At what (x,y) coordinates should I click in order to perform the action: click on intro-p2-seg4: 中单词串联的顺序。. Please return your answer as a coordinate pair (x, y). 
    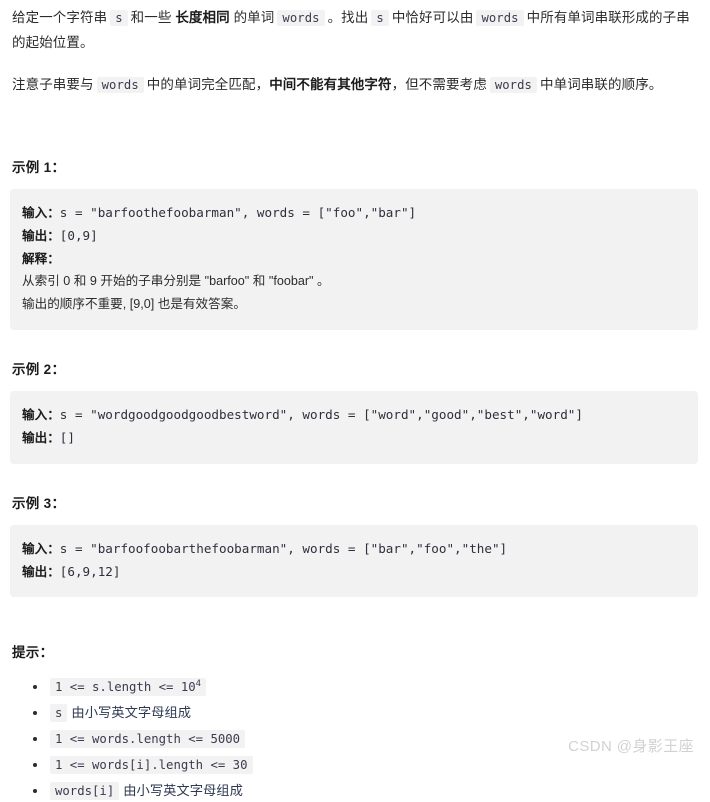
    Looking at the image, I should click on (601, 85).